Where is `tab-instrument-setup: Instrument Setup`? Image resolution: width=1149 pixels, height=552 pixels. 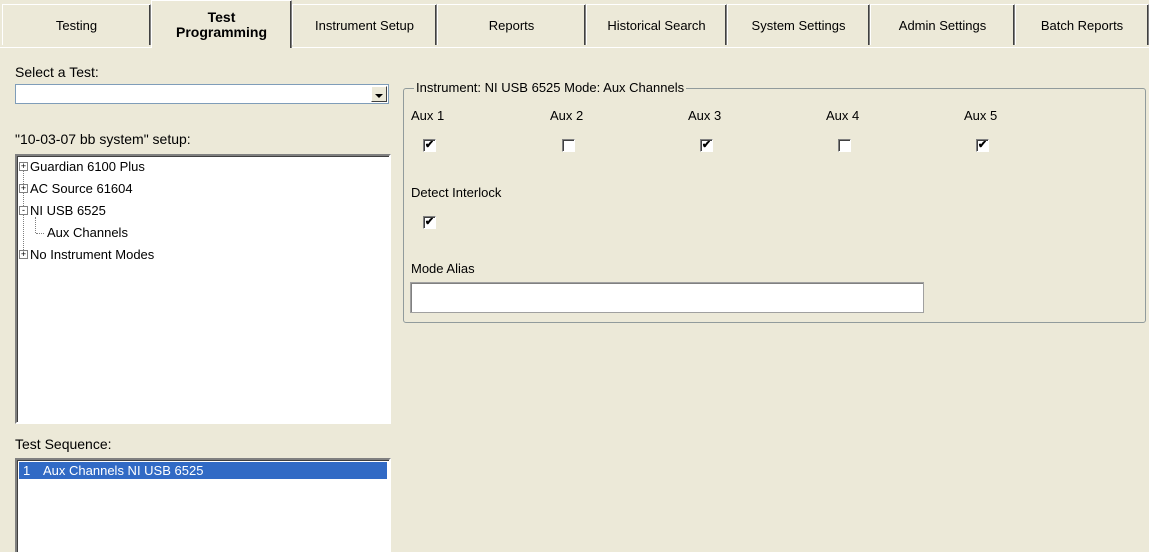
tab-instrument-setup: Instrument Setup is located at coordinates (364, 24).